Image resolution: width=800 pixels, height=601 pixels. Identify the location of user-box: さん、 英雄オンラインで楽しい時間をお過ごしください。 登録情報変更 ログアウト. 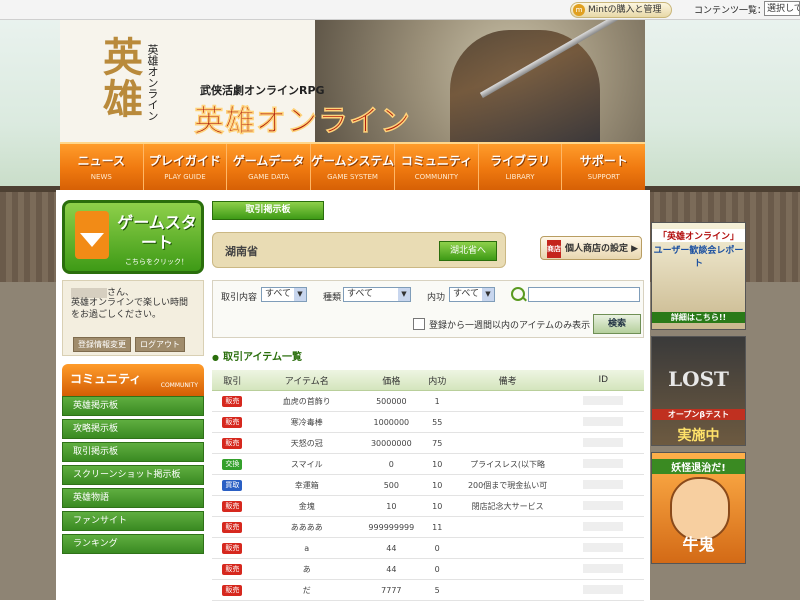
(133, 318).